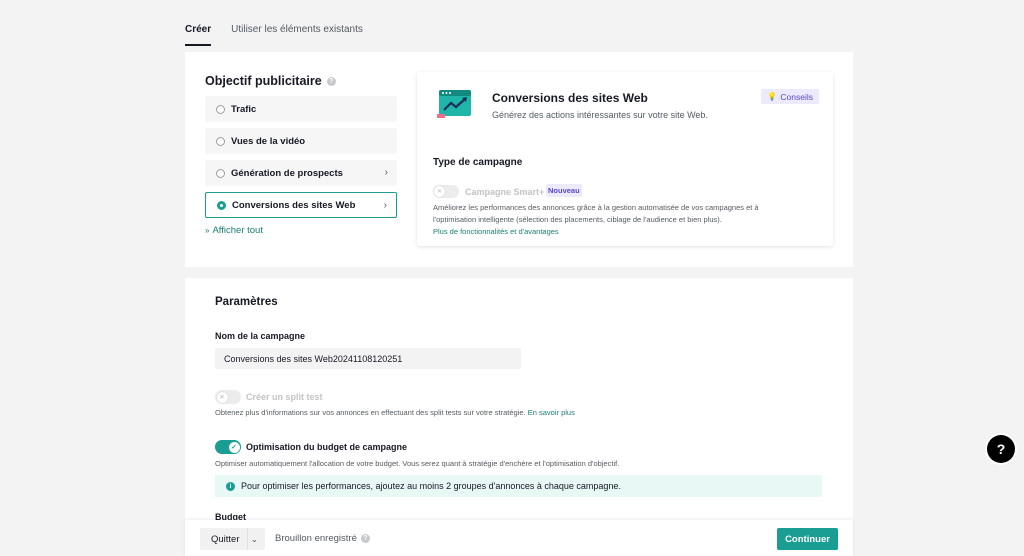  What do you see at coordinates (225, 539) in the screenshot?
I see `quit-label: Quitter` at bounding box center [225, 539].